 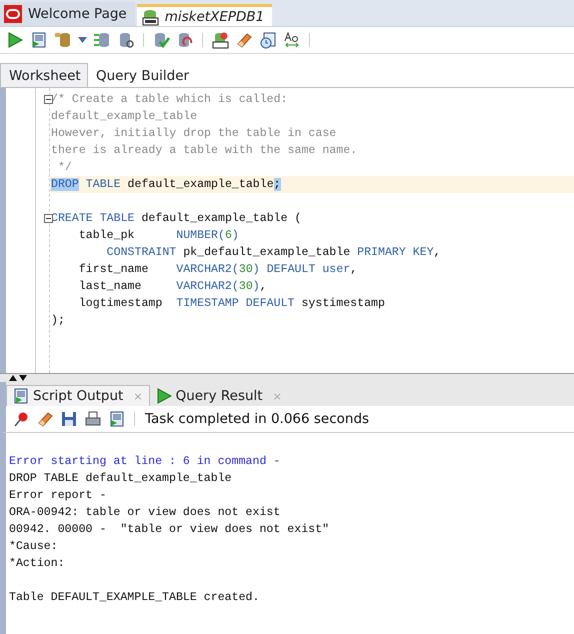 What do you see at coordinates (219, 396) in the screenshot?
I see `output-tab: Query Result ×` at bounding box center [219, 396].